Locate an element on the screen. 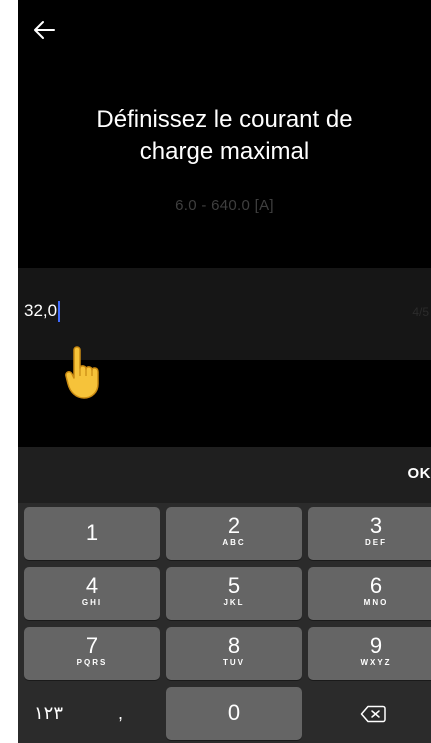 This screenshot has height=743, width=431. text-caret is located at coordinates (59, 311).